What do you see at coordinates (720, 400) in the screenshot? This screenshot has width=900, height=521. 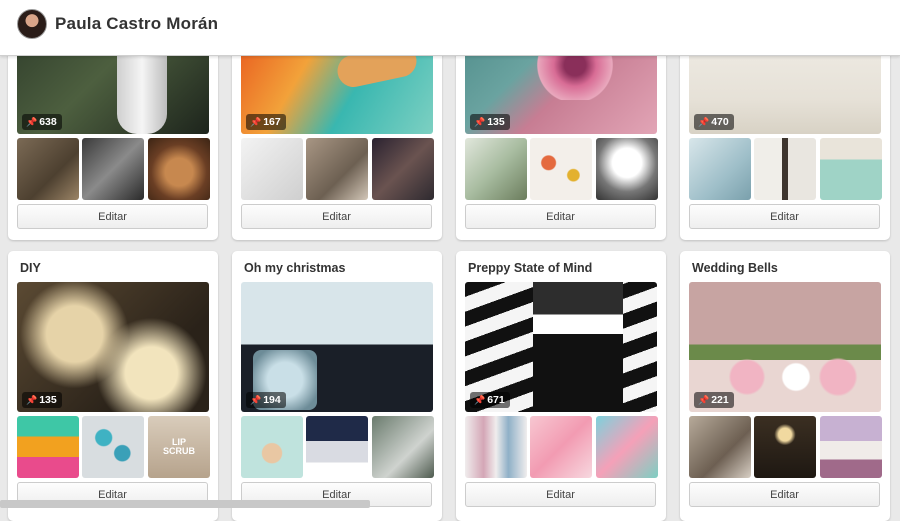 I see `pin-count: 221` at bounding box center [720, 400].